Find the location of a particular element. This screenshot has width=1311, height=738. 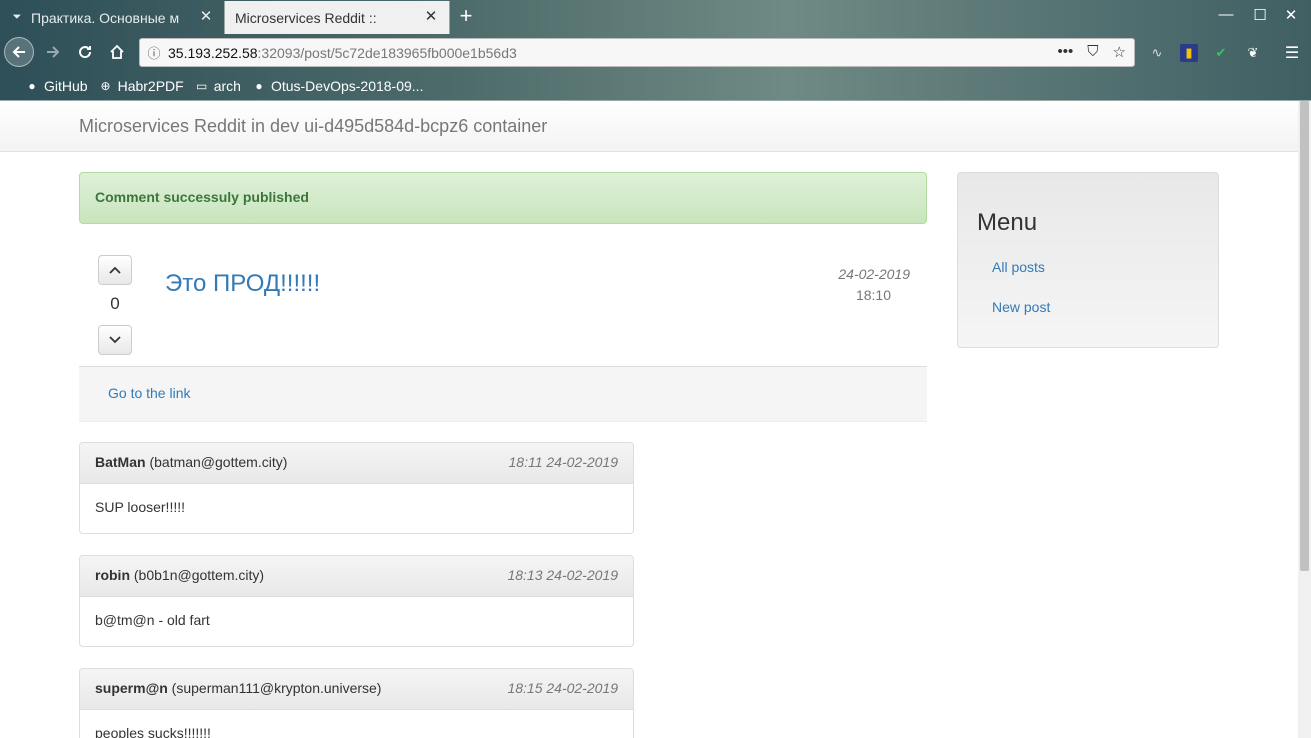

stats-extension-icon: ▮ is located at coordinates (1189, 53).